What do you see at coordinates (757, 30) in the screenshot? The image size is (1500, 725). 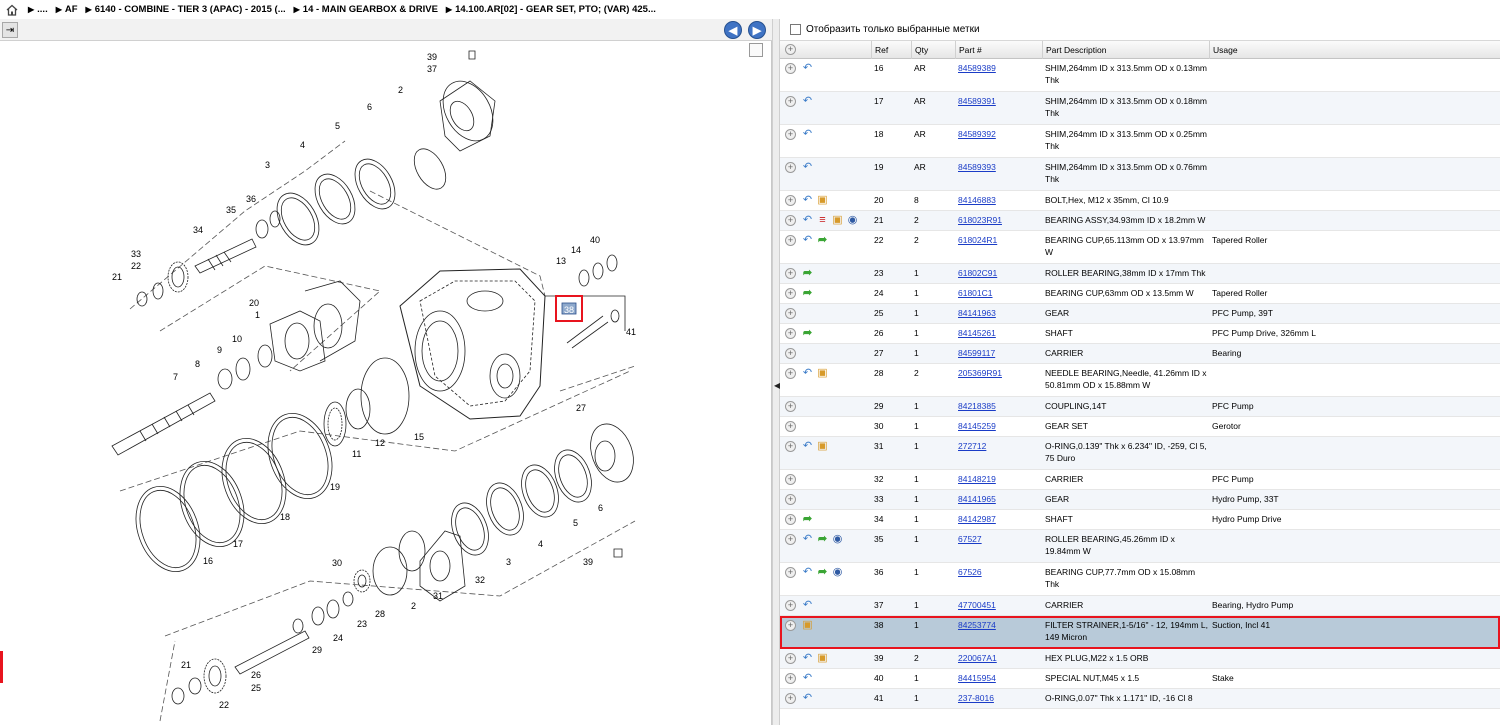 I see `next-diagram-button: ▶` at bounding box center [757, 30].